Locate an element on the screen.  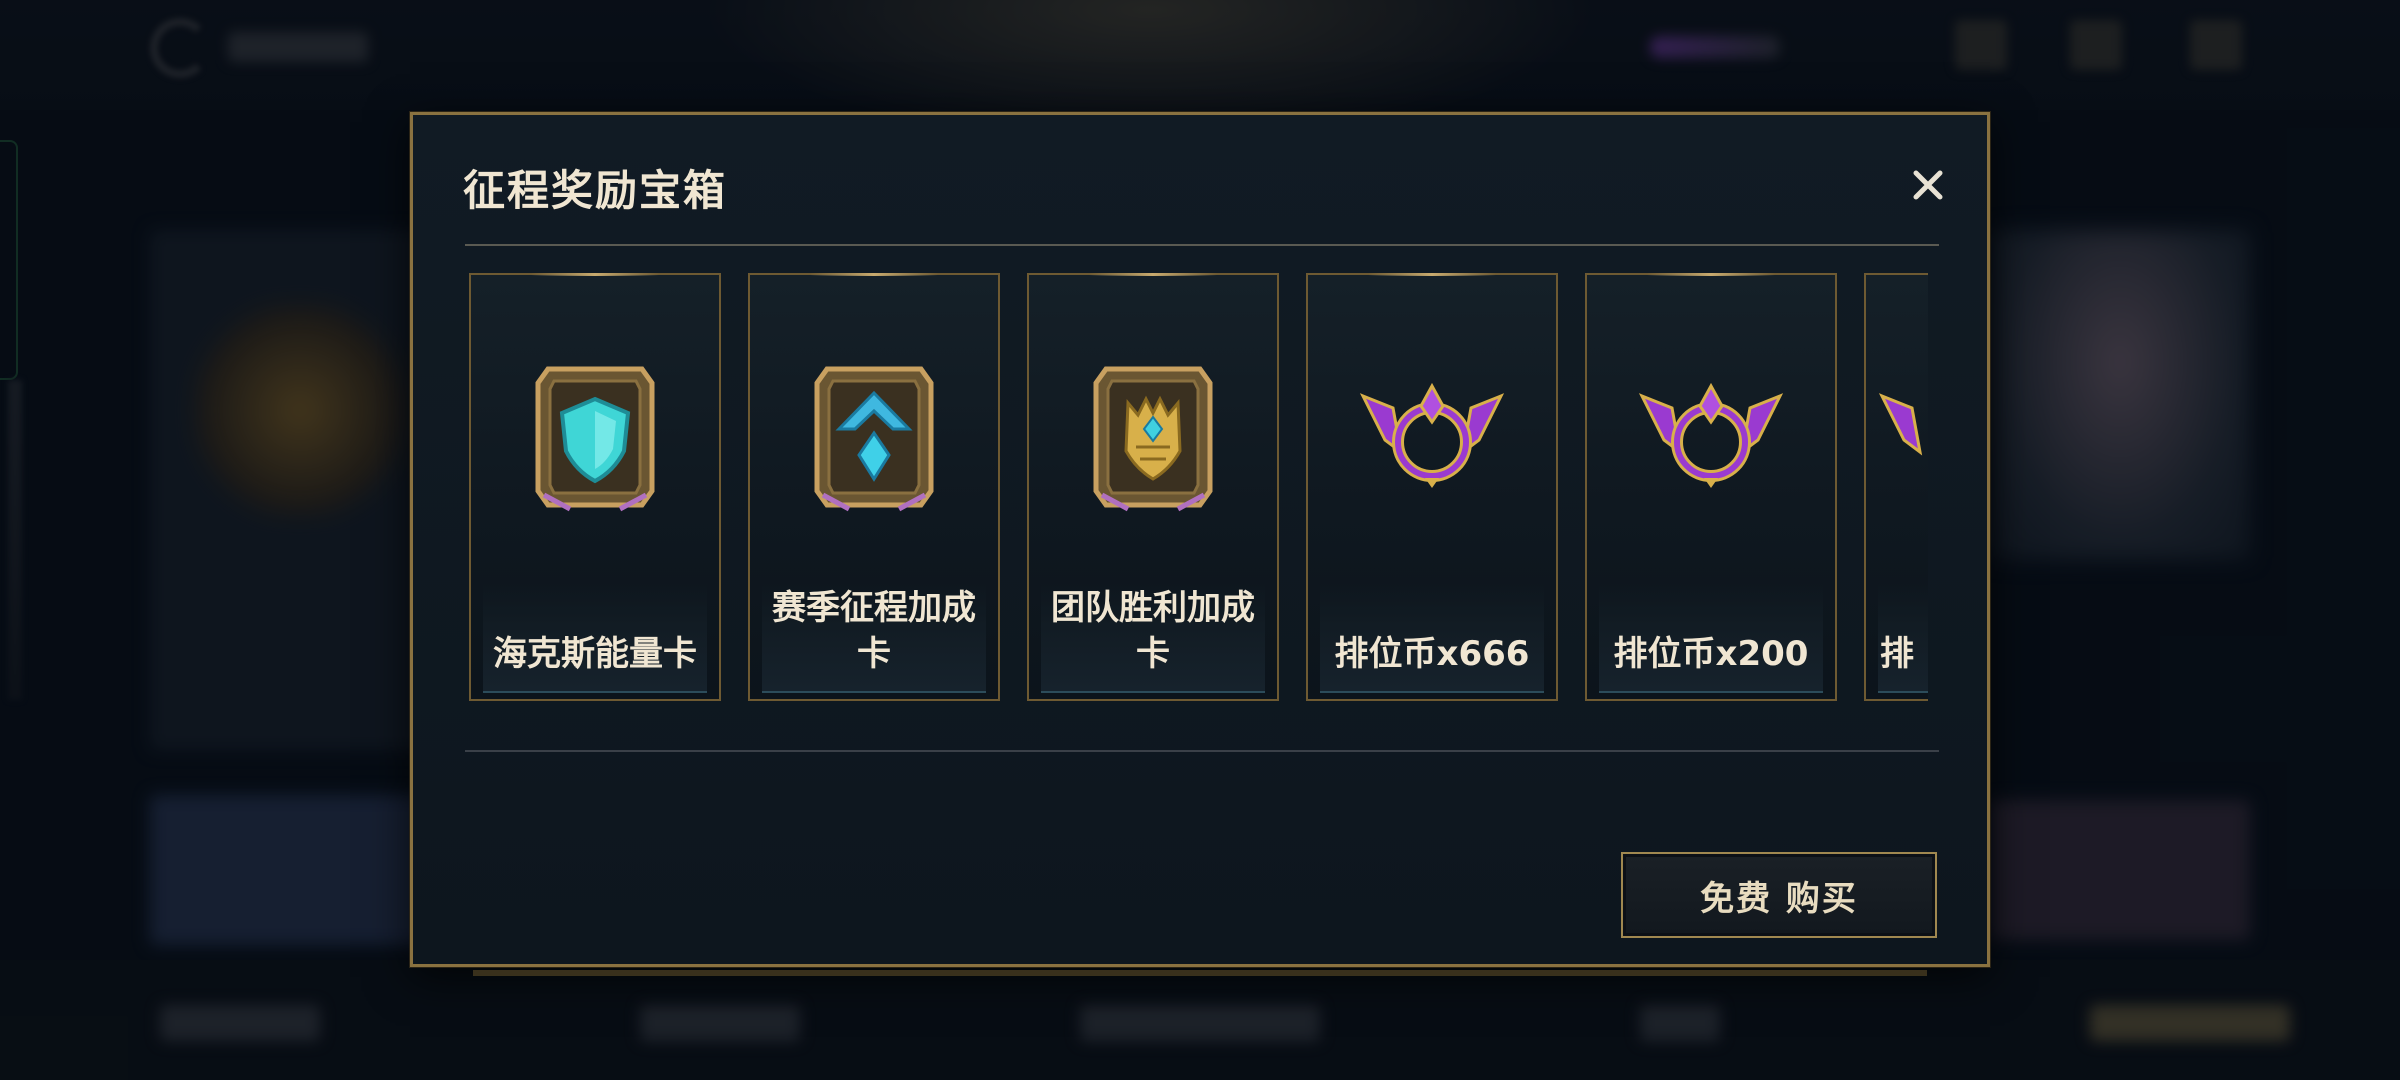
reward-item: 海克斯能量卡 is located at coordinates (595, 487).